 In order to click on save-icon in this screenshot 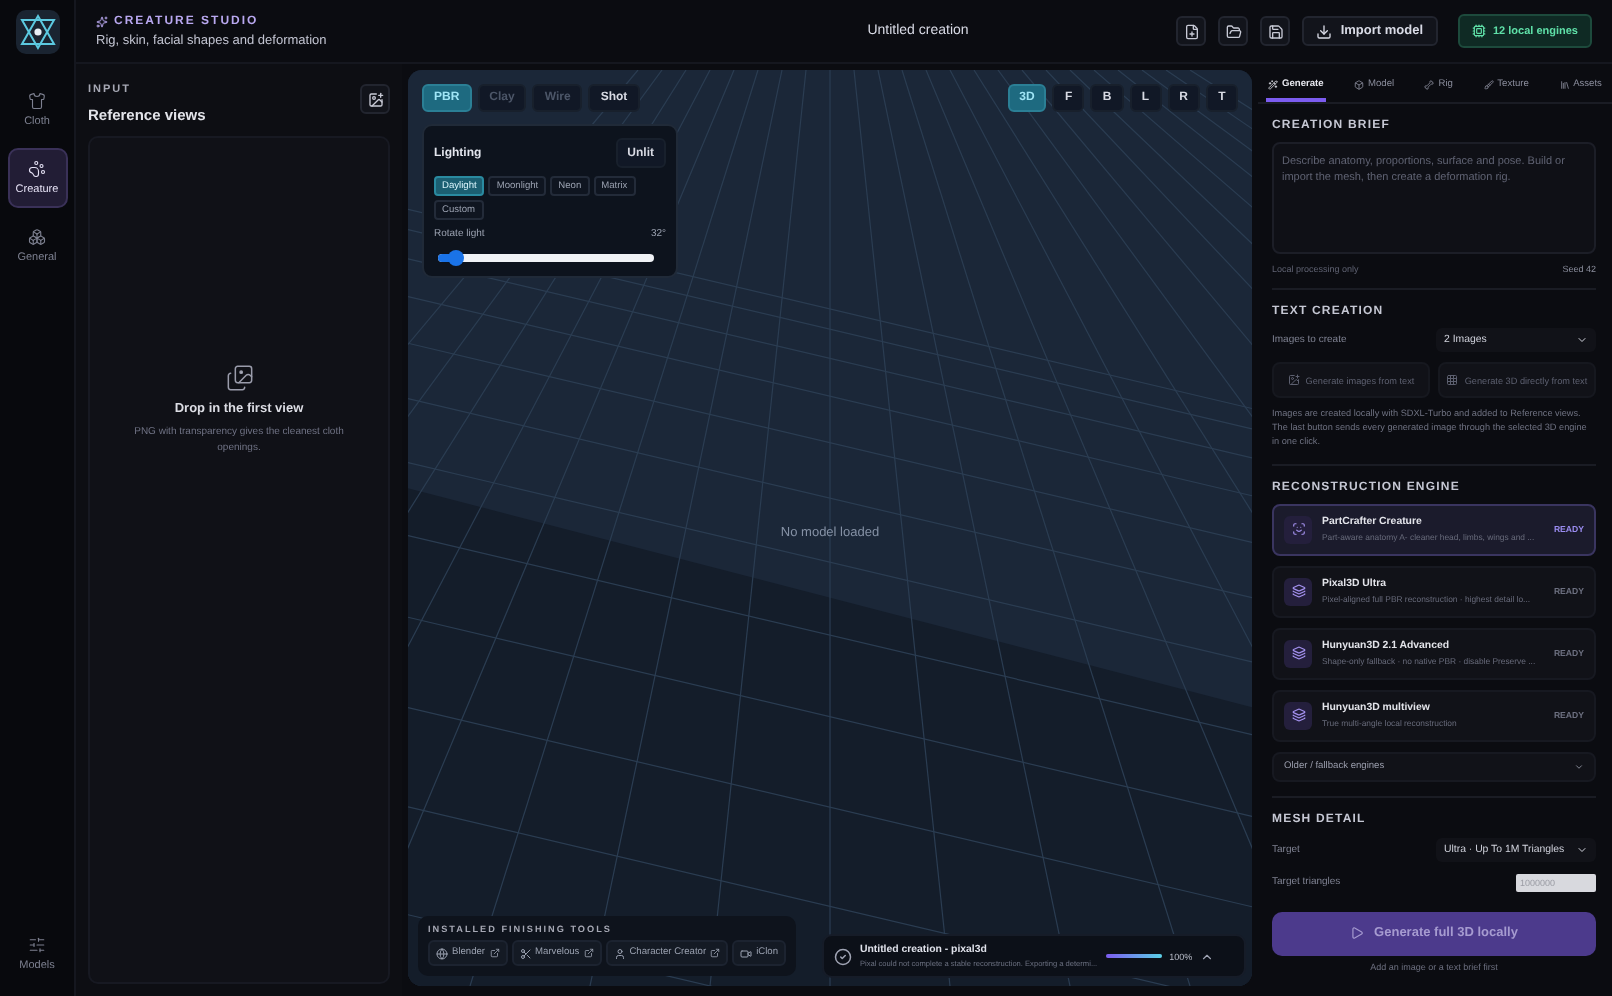, I will do `click(1275, 31)`.